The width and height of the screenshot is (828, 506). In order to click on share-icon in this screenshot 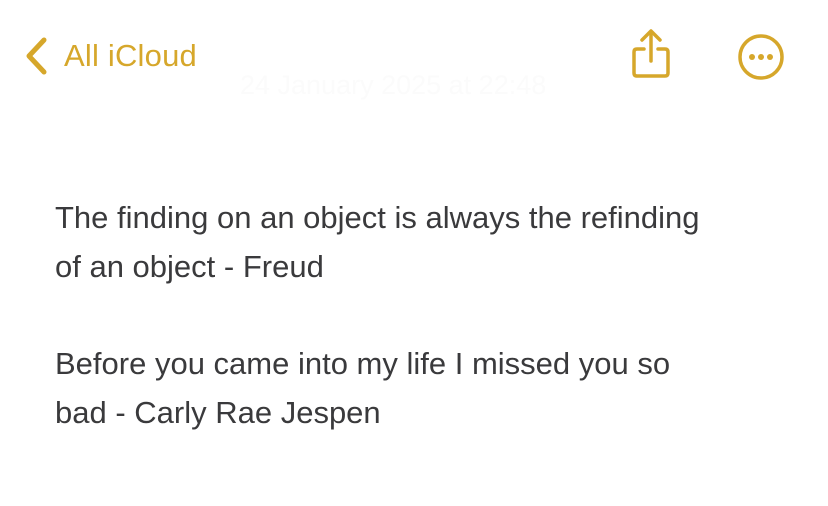, I will do `click(651, 57)`.